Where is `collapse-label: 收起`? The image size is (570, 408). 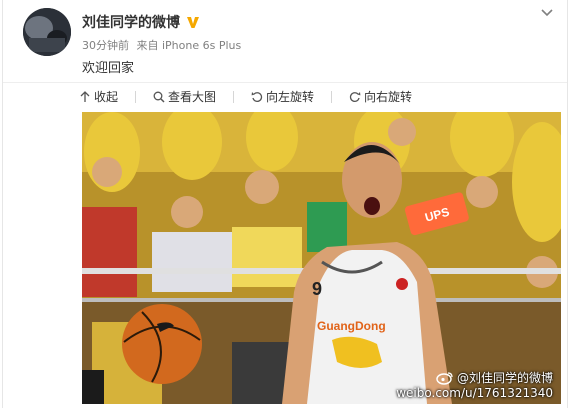 collapse-label: 收起 is located at coordinates (106, 97).